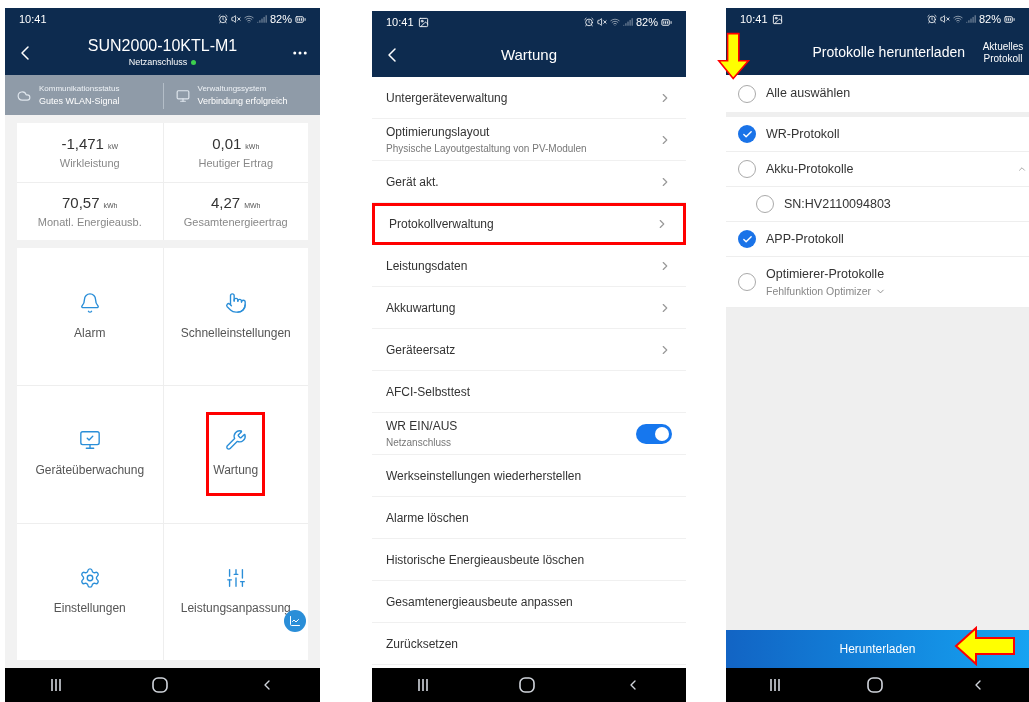 The width and height of the screenshot is (1029, 702). I want to click on item-label: Protokollverwaltung, so click(441, 224).